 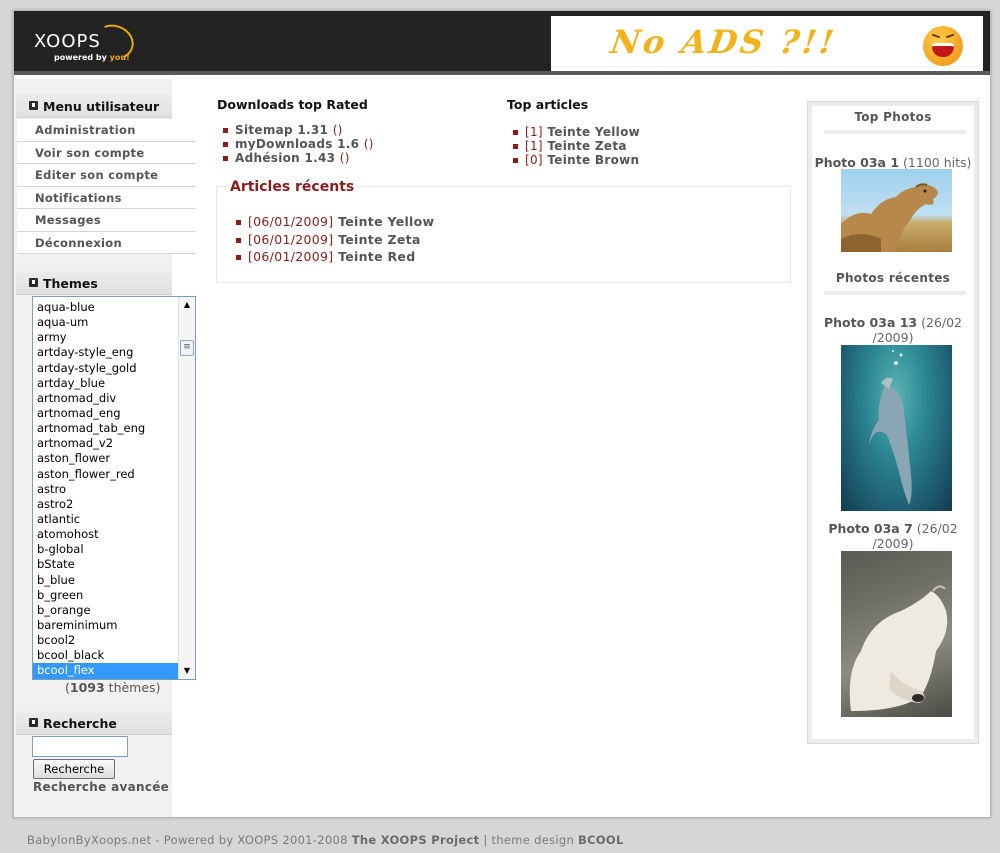 I want to click on dolphin-photo, so click(x=896, y=428).